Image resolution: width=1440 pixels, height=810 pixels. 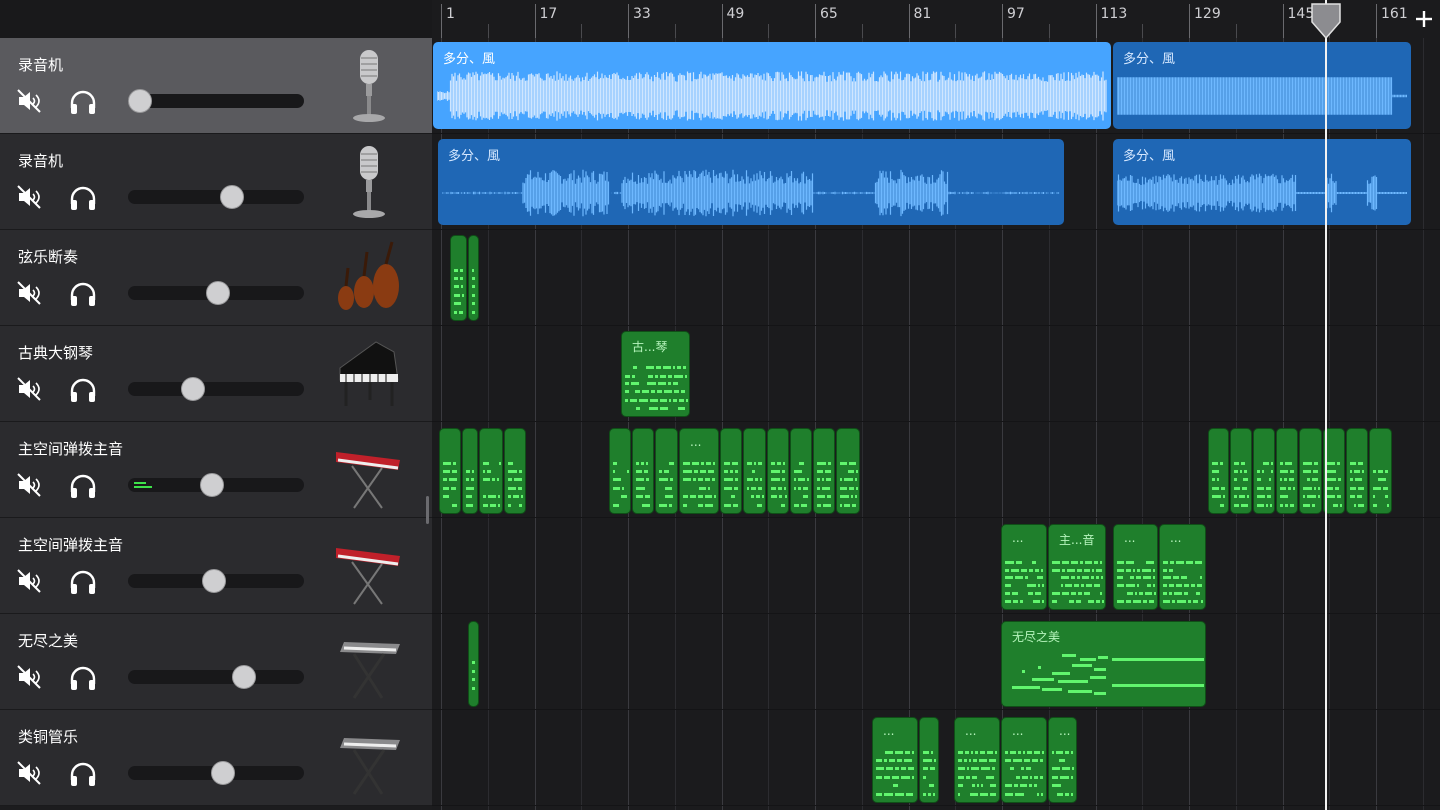 What do you see at coordinates (216, 566) in the screenshot?
I see `track-header-5: 主空间弹拨主音` at bounding box center [216, 566].